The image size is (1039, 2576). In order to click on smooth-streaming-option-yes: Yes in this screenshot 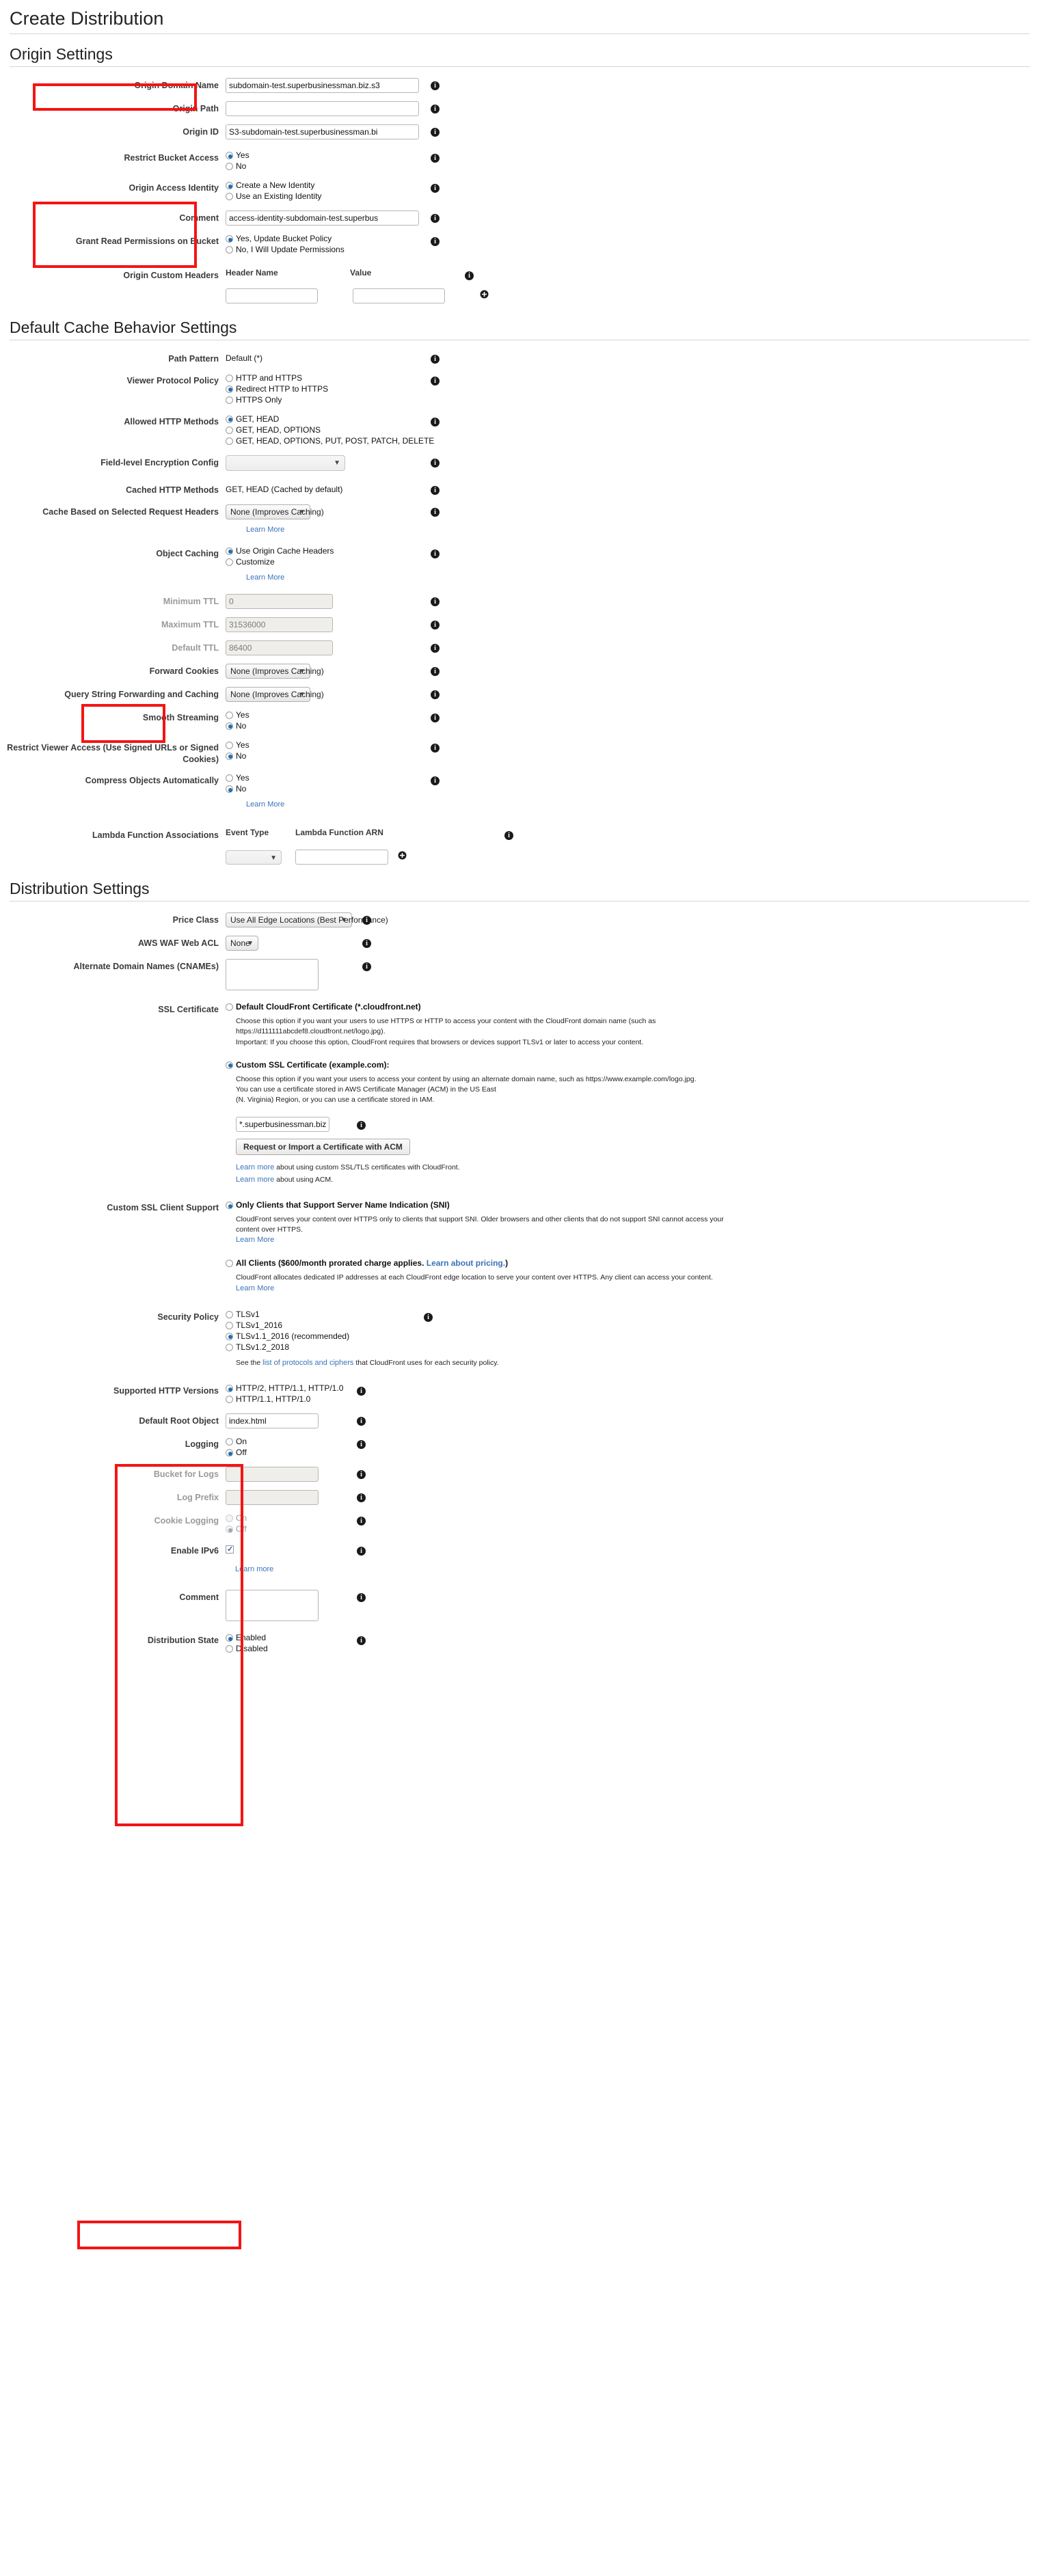, I will do `click(237, 715)`.